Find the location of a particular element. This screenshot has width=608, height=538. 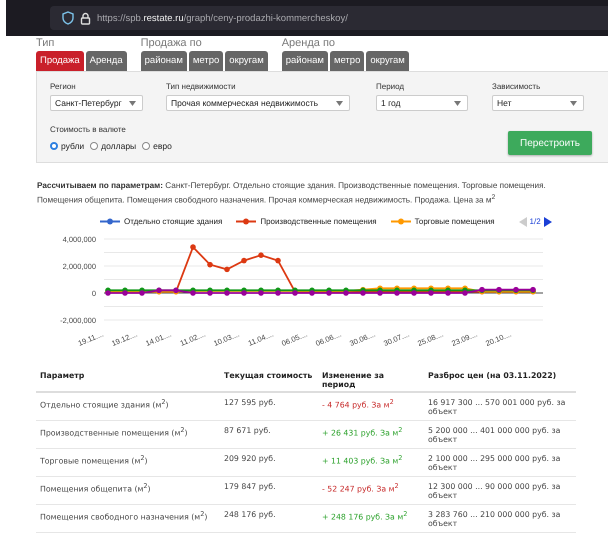

legend-label: Производственные помещения is located at coordinates (318, 221).